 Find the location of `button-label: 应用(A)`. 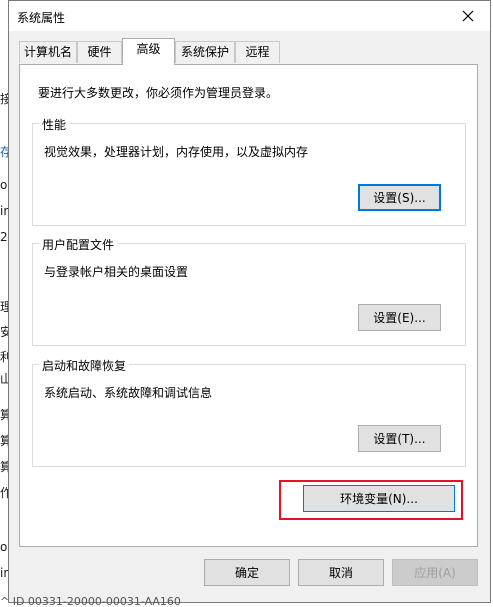

button-label: 应用(A) is located at coordinates (435, 573).